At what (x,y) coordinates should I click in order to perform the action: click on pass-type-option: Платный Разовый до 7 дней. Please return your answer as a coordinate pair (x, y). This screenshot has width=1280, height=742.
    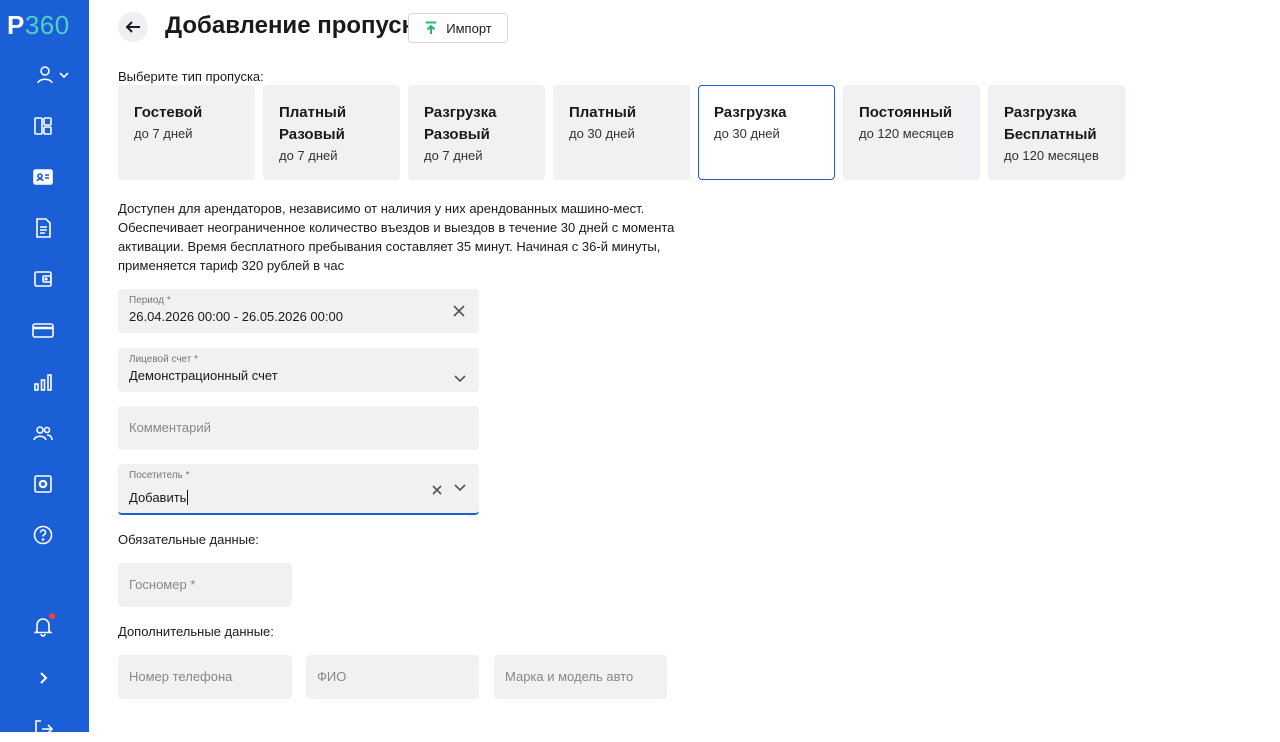
    Looking at the image, I should click on (331, 132).